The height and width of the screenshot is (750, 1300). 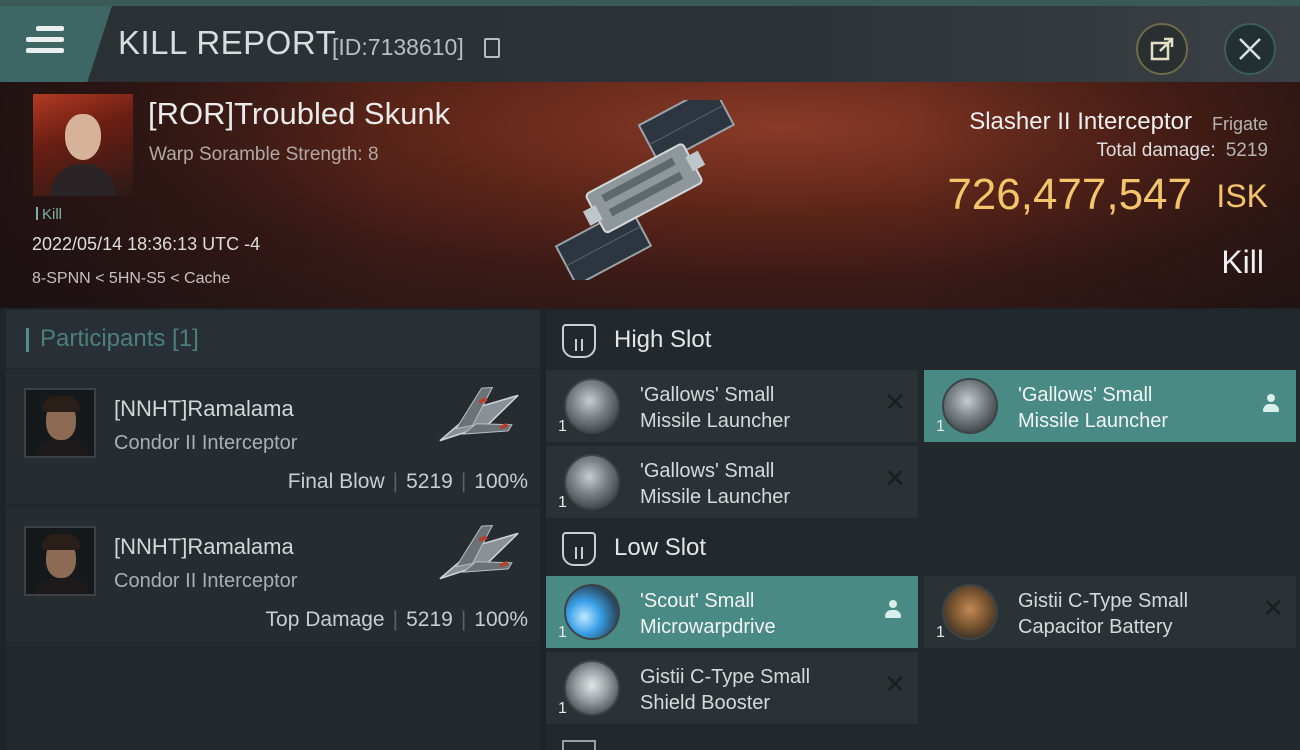 What do you see at coordinates (645, 190) in the screenshot?
I see `victim-ship-image` at bounding box center [645, 190].